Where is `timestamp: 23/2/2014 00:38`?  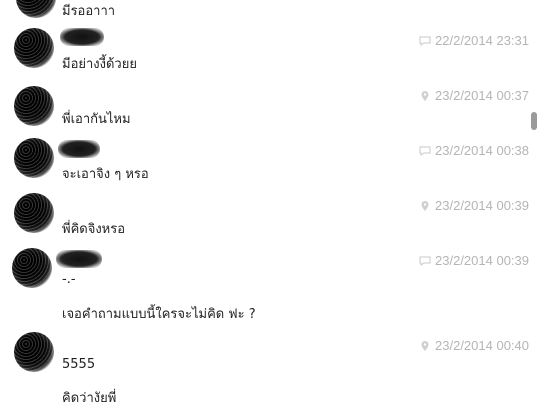
timestamp: 23/2/2014 00:38 is located at coordinates (474, 150).